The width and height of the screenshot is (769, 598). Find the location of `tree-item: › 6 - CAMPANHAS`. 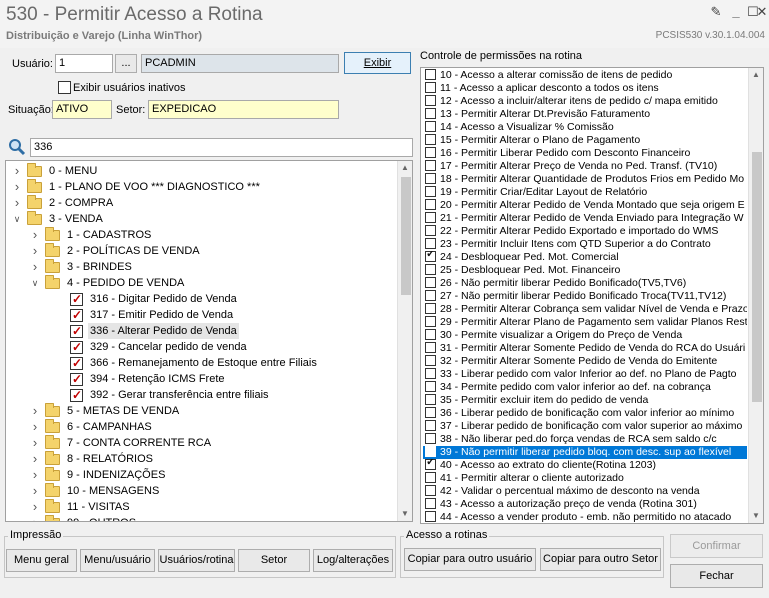

tree-item: › 6 - CAMPANHAS is located at coordinates (201, 427).